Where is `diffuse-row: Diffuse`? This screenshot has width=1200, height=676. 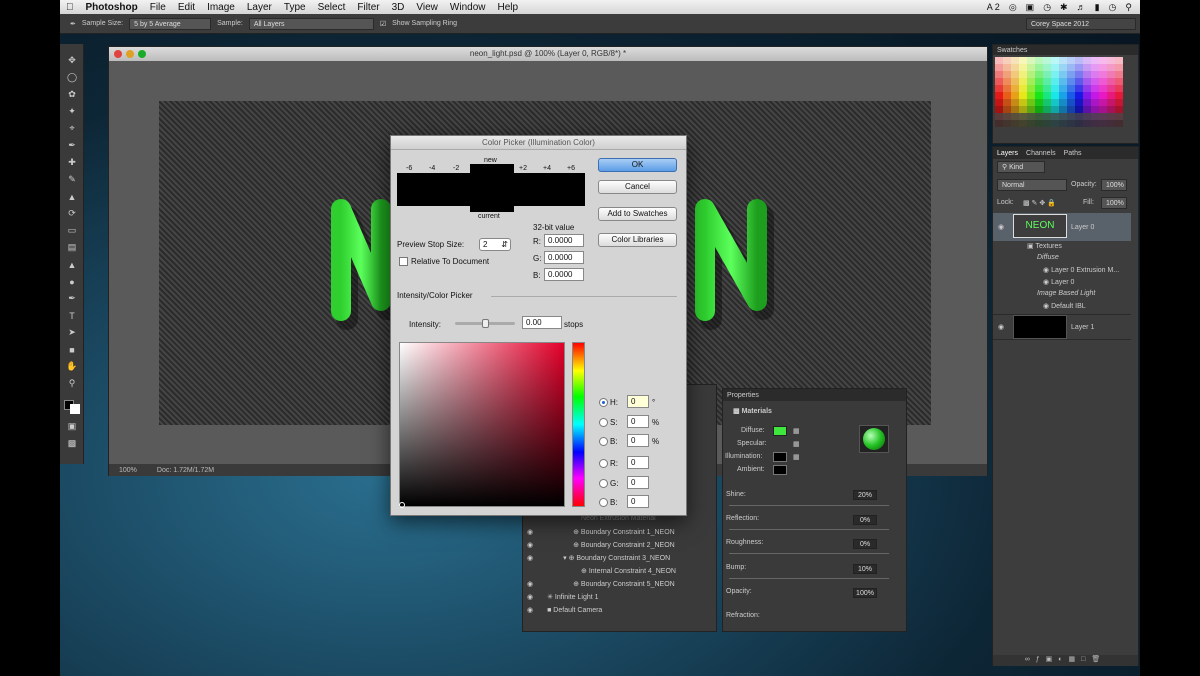 diffuse-row: Diffuse is located at coordinates (1109, 257).